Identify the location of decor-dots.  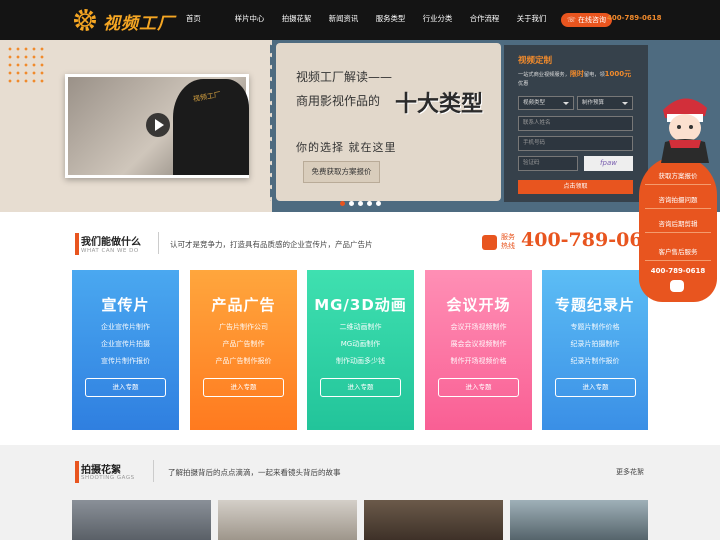
(26, 65).